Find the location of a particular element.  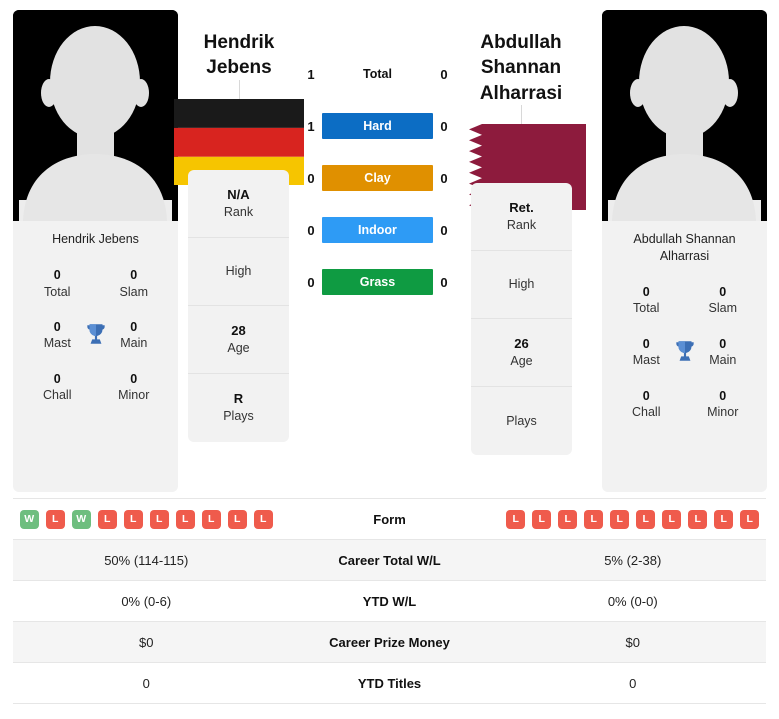

surface-label: Grass is located at coordinates (377, 282).